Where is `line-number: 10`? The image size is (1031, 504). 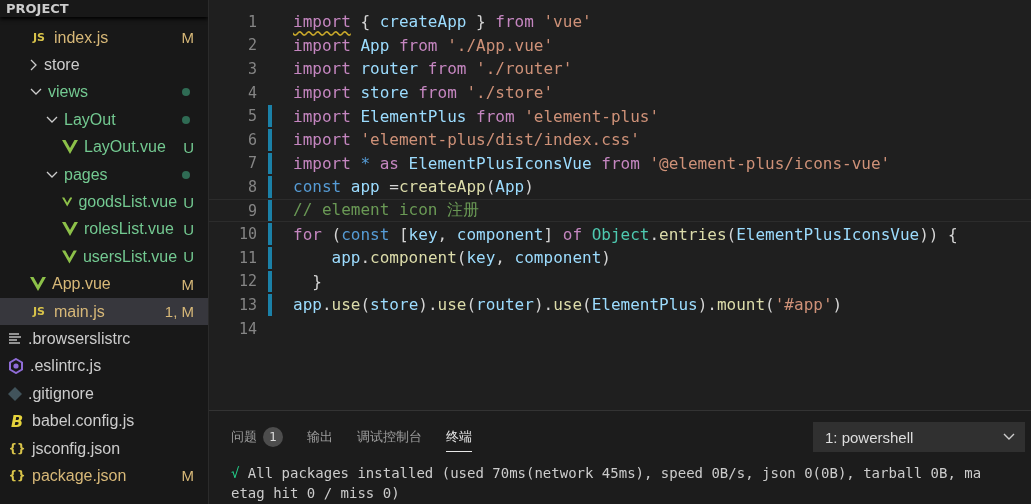
line-number: 10 is located at coordinates (247, 234).